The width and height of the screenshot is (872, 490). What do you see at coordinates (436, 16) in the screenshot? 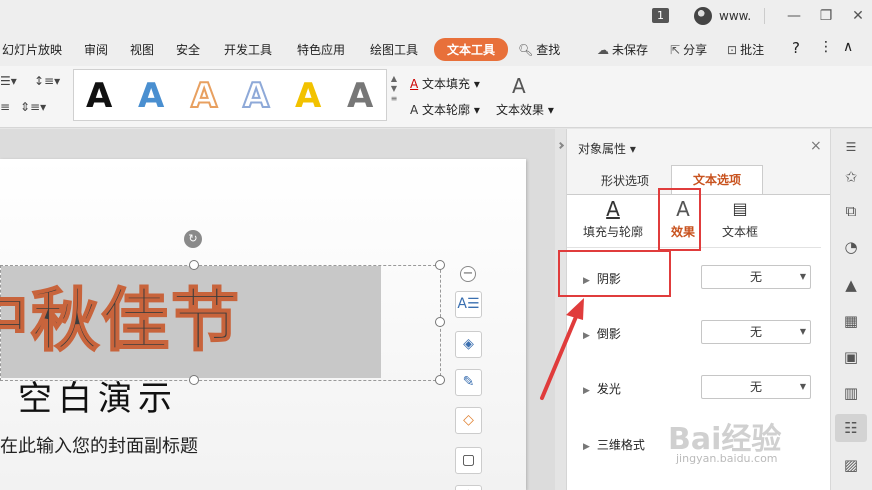
I see `title-bar: 1 www. — ❐ ✕` at bounding box center [436, 16].